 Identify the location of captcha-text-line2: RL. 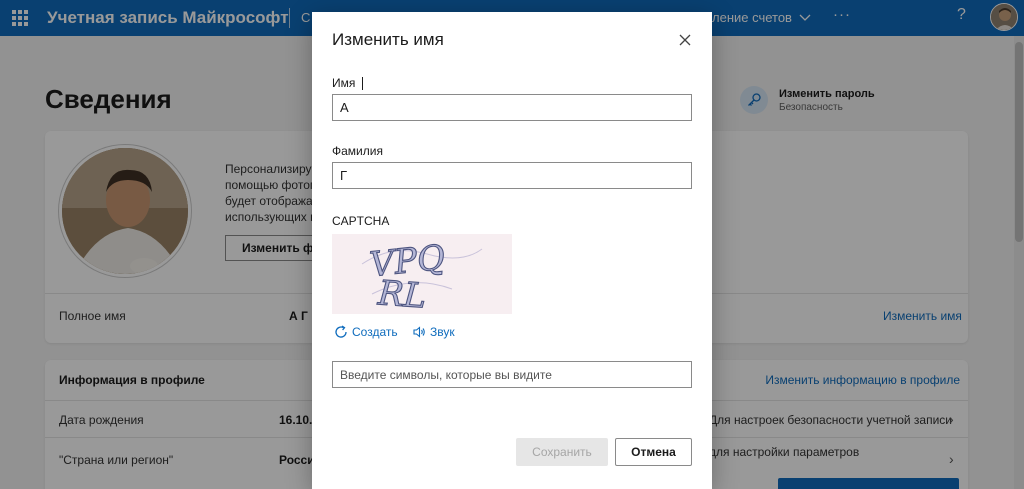
(402, 293).